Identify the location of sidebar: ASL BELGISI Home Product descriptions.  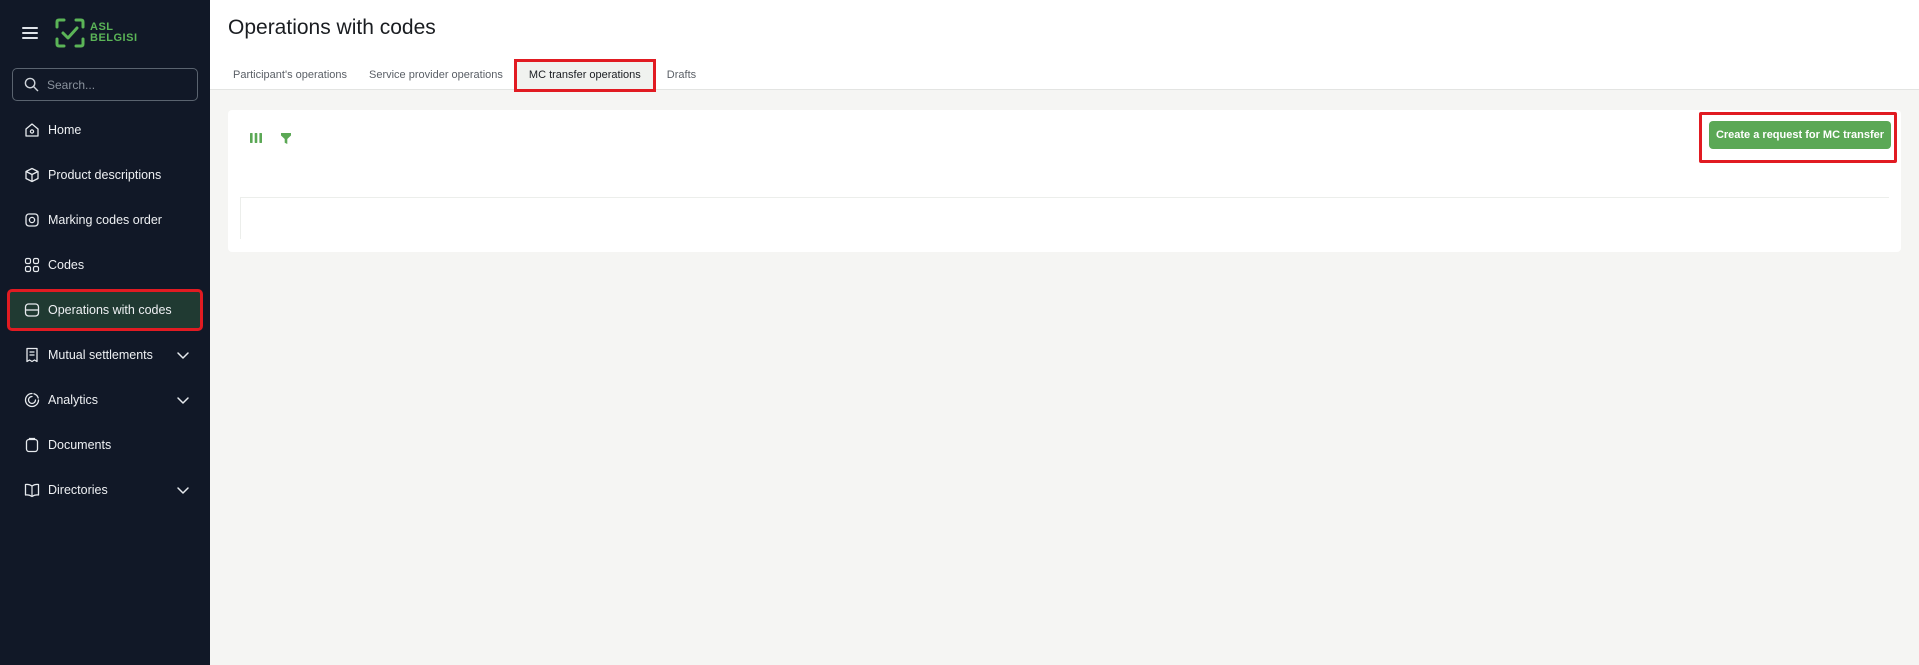
(105, 332).